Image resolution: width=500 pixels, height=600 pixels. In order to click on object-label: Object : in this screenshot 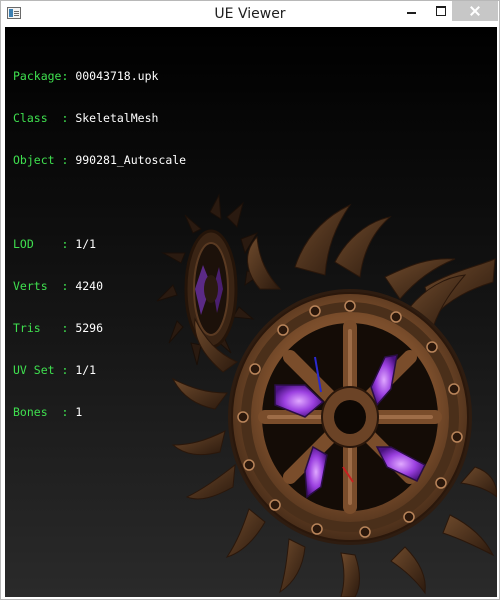, I will do `click(41, 160)`.